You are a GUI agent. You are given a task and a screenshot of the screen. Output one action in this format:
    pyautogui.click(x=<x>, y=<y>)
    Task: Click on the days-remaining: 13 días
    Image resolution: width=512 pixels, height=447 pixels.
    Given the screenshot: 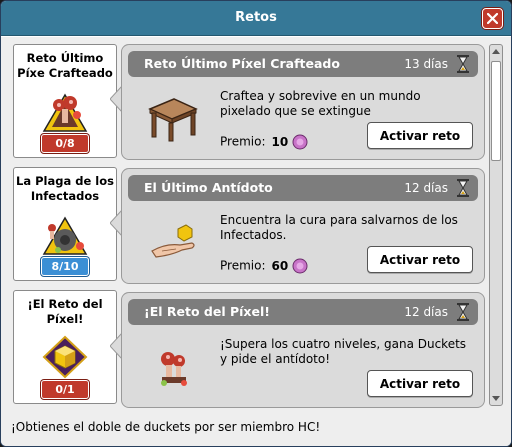 What is the action you would take?
    pyautogui.click(x=426, y=64)
    